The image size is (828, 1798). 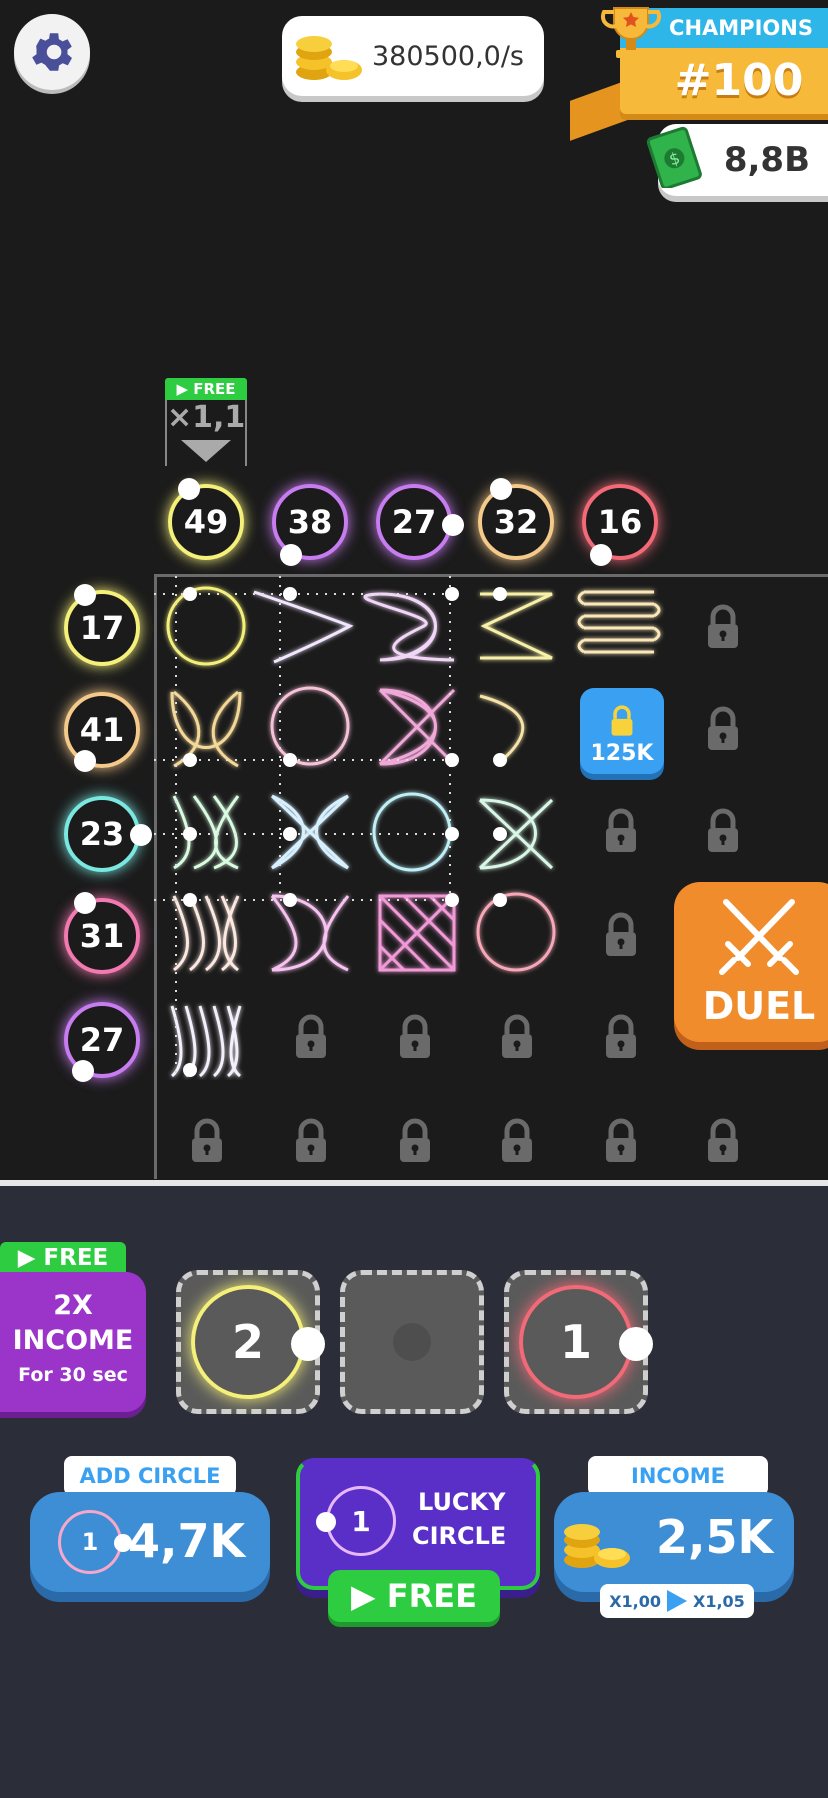 I want to click on income-multiplier-bar: X1,00 X1,05, so click(x=677, y=1601).